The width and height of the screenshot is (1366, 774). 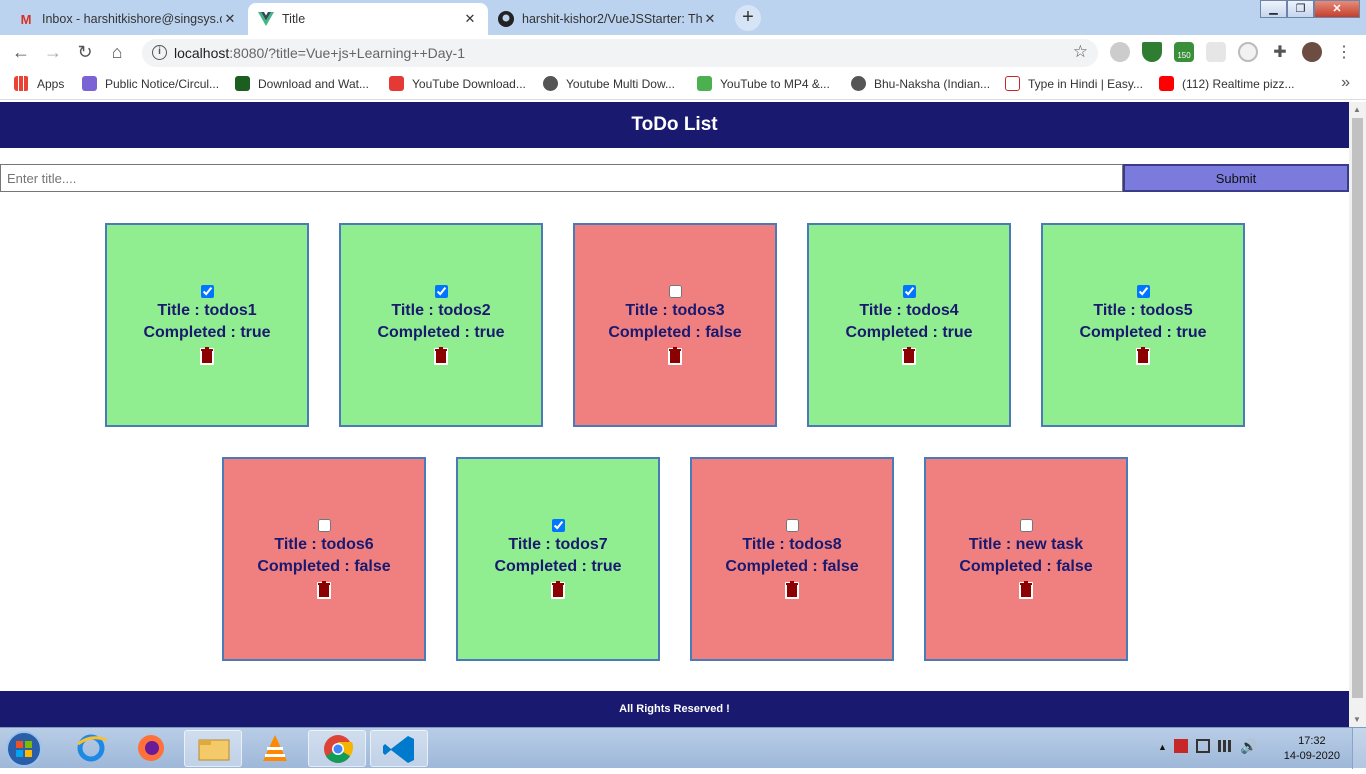 I want to click on todo-card: Title : todos2 Completed : true, so click(x=441, y=325).